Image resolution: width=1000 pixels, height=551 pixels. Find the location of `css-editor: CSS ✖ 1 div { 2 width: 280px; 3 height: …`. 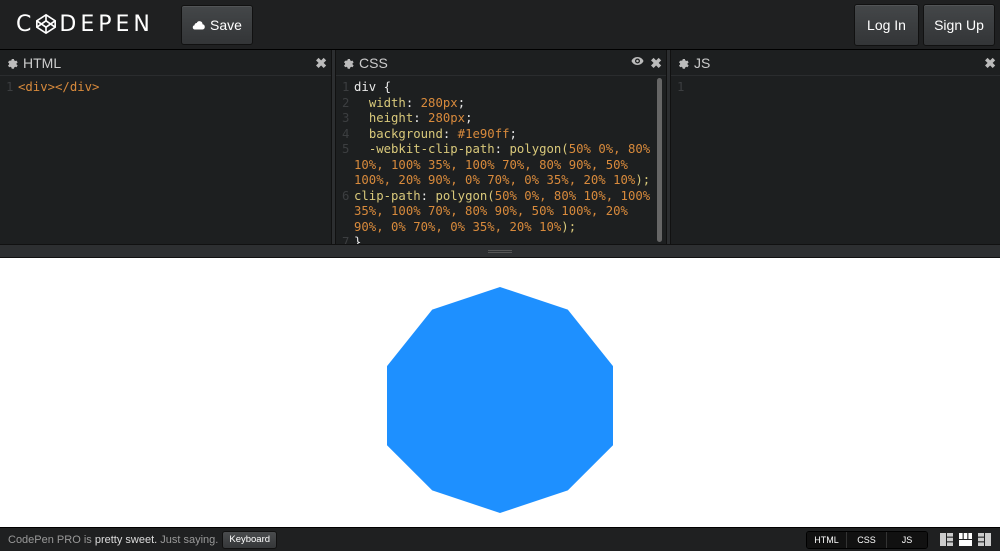

css-editor: CSS ✖ 1 div { 2 width: 280px; 3 height: … is located at coordinates (501, 147).